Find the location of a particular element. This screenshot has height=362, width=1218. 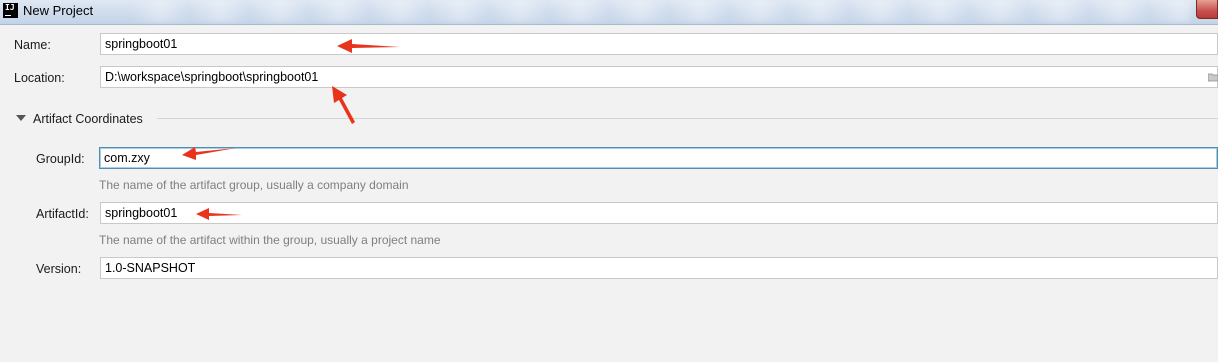

intellij-icon: IJ is located at coordinates (10, 10).